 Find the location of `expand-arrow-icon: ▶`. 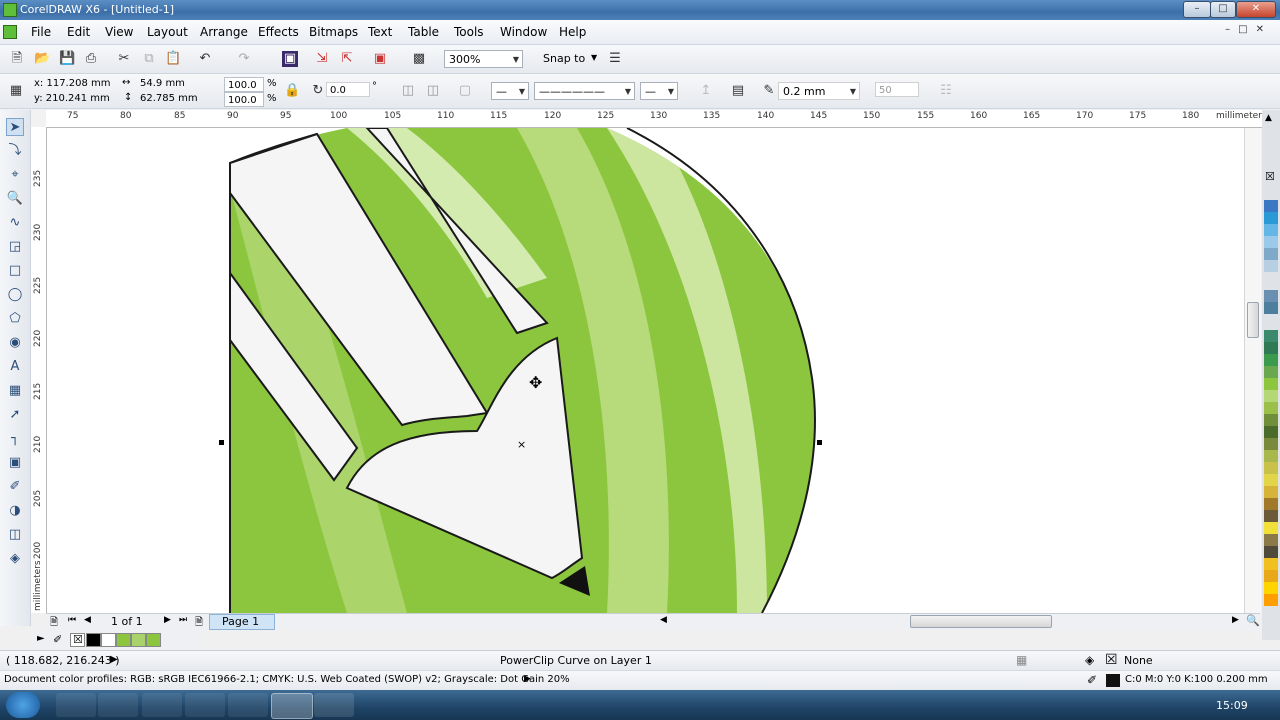

expand-arrow-icon: ▶ is located at coordinates (114, 659).